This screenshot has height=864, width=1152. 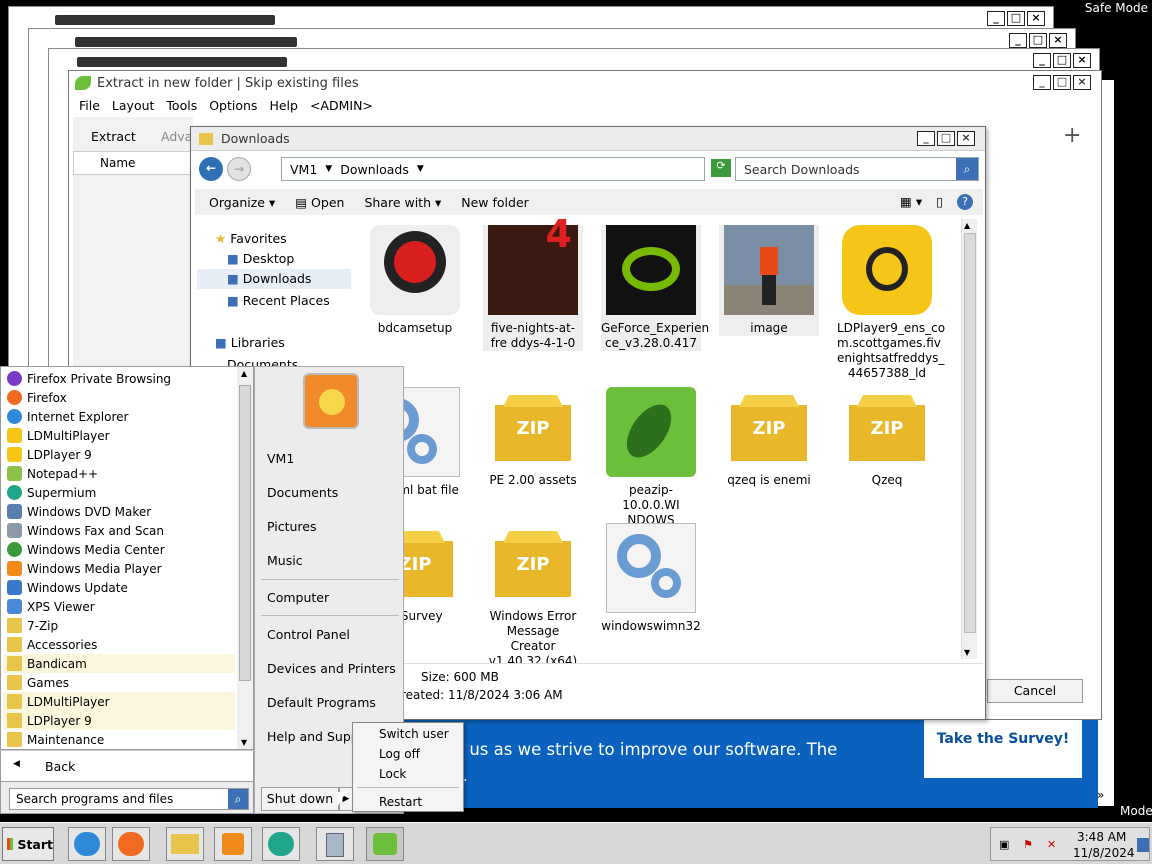 What do you see at coordinates (385, 844) in the screenshot?
I see `taskbar-peazip` at bounding box center [385, 844].